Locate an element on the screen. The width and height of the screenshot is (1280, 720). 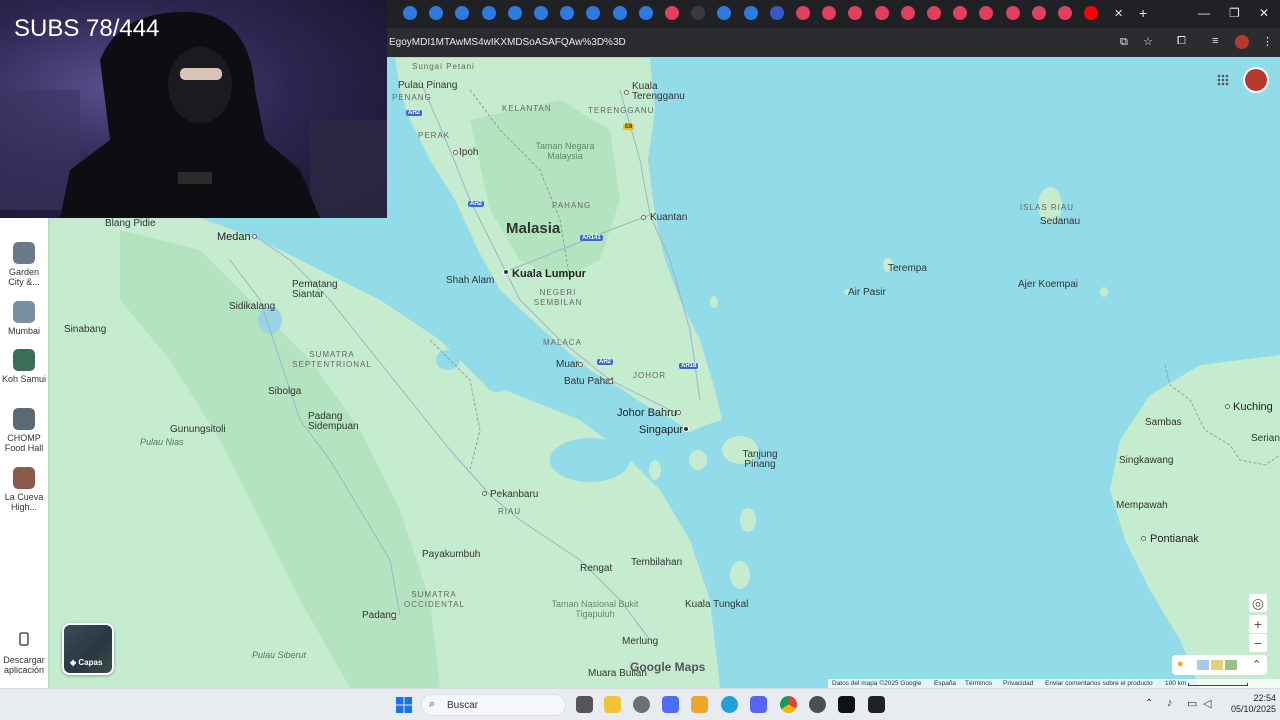
scale-label: 100 km is located at coordinates (1175, 683).